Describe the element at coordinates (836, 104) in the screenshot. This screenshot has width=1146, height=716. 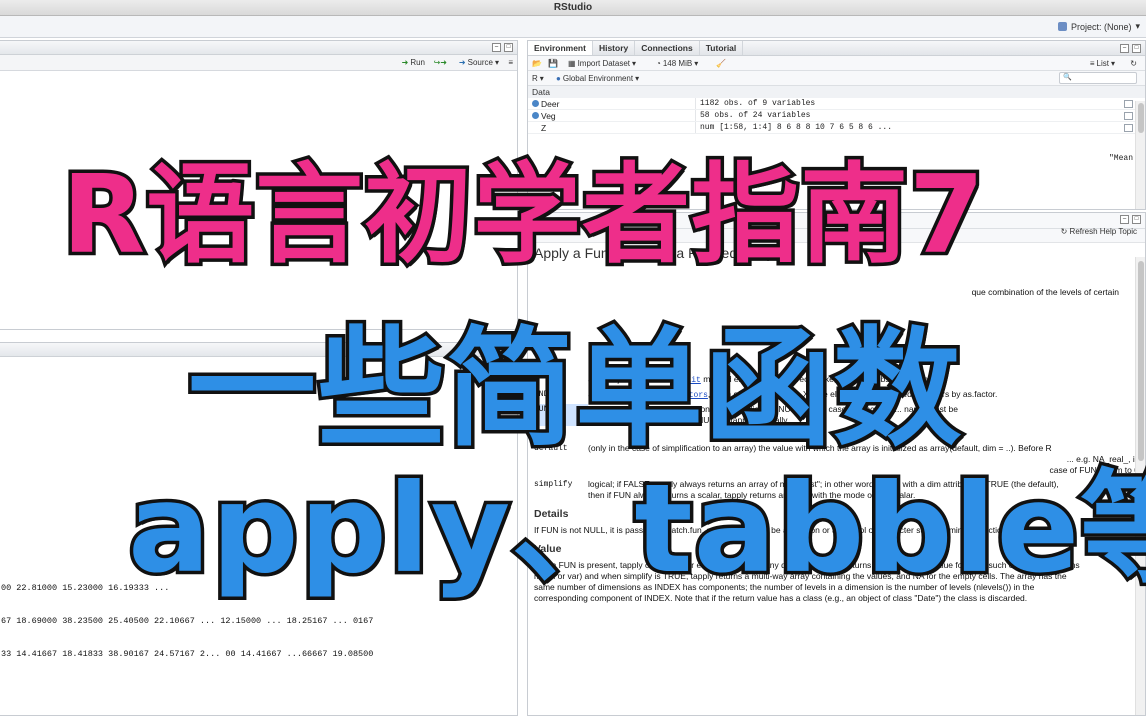
I see `table-row: Deer 1182 obs. of 9 variables` at that location.